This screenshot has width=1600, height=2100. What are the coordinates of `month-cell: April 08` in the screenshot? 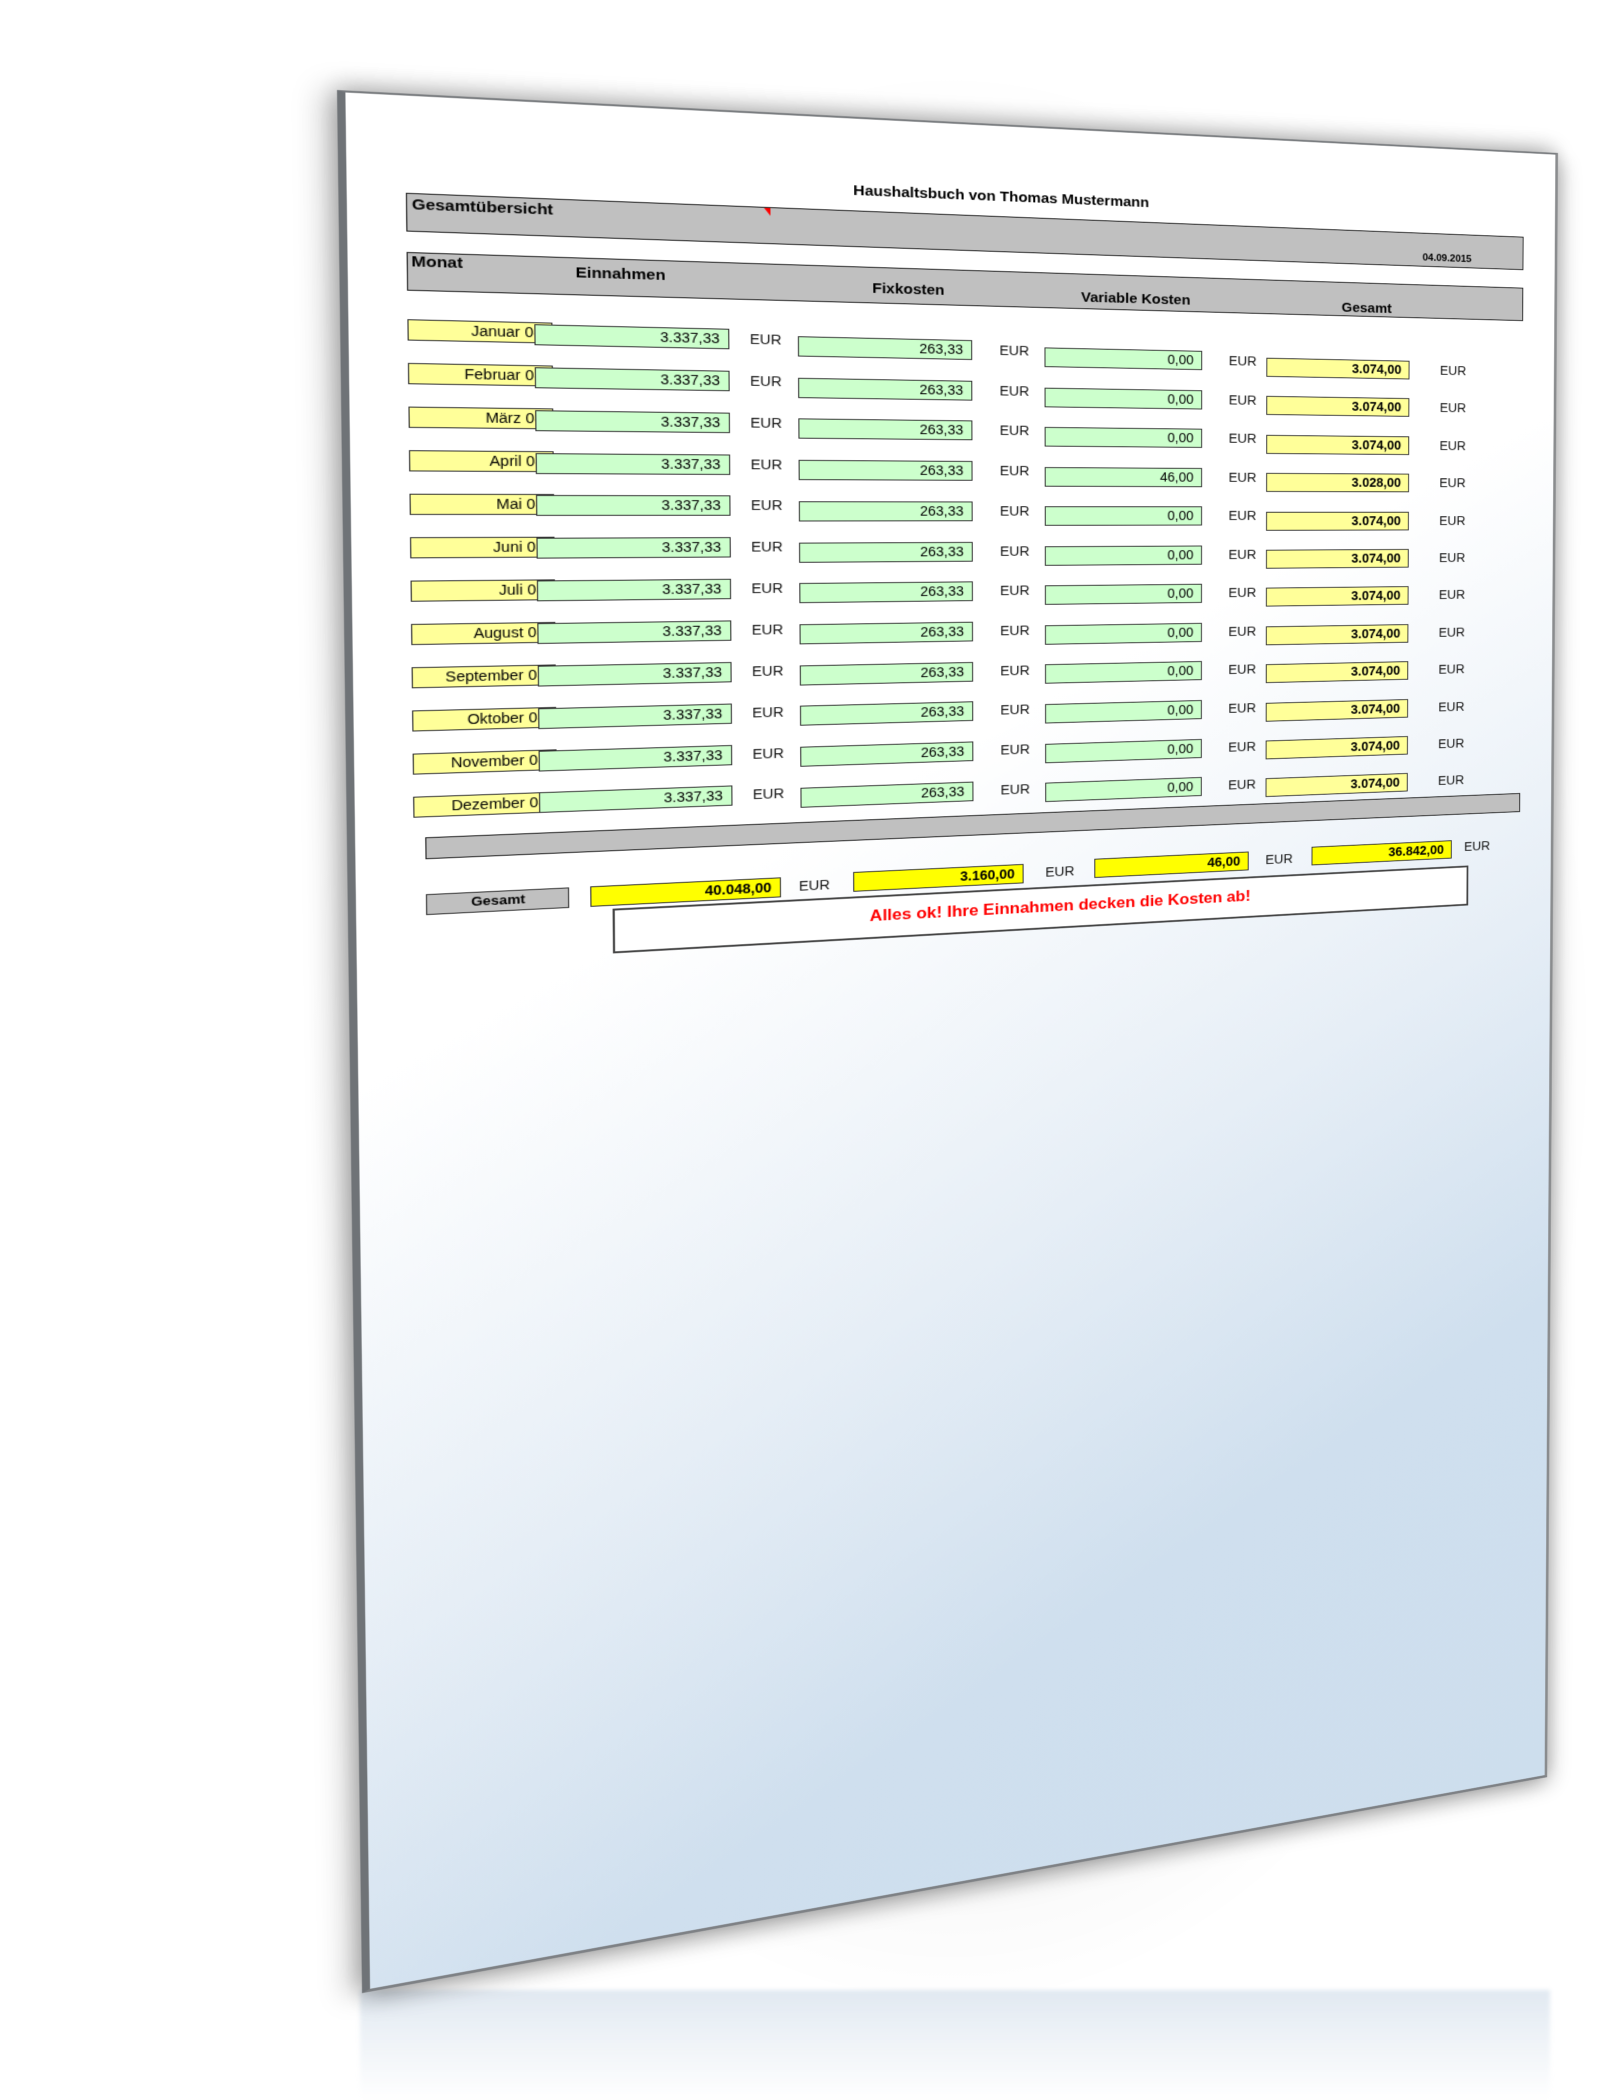 It's located at (481, 461).